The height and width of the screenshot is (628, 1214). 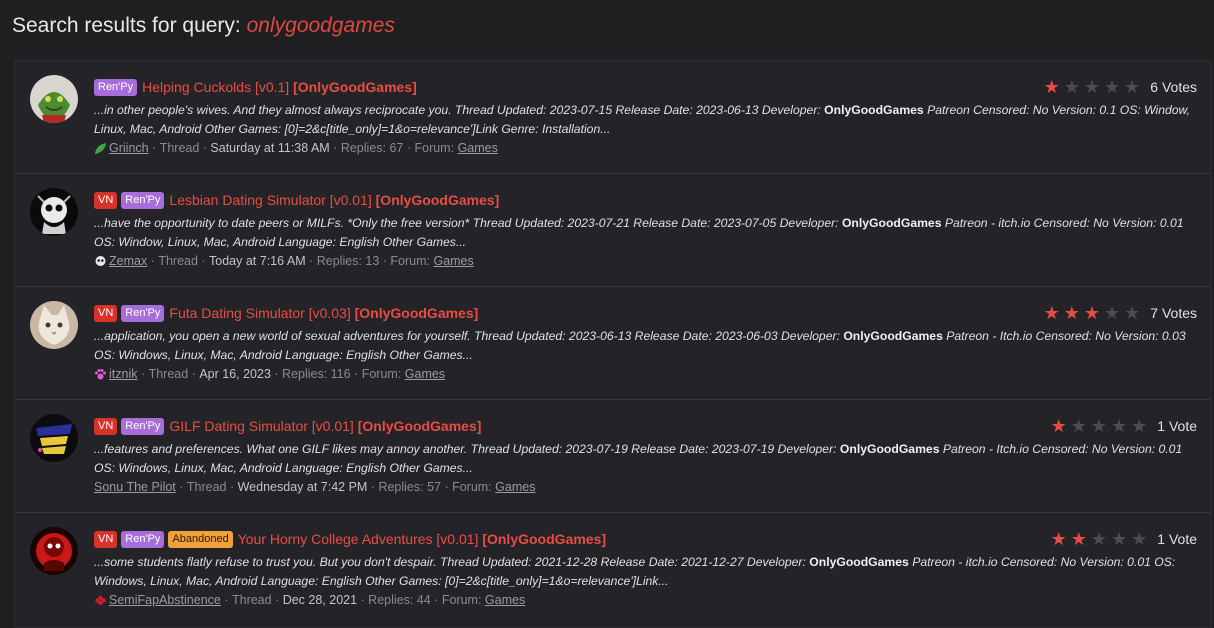 What do you see at coordinates (123, 374) in the screenshot?
I see `author-link: itznik` at bounding box center [123, 374].